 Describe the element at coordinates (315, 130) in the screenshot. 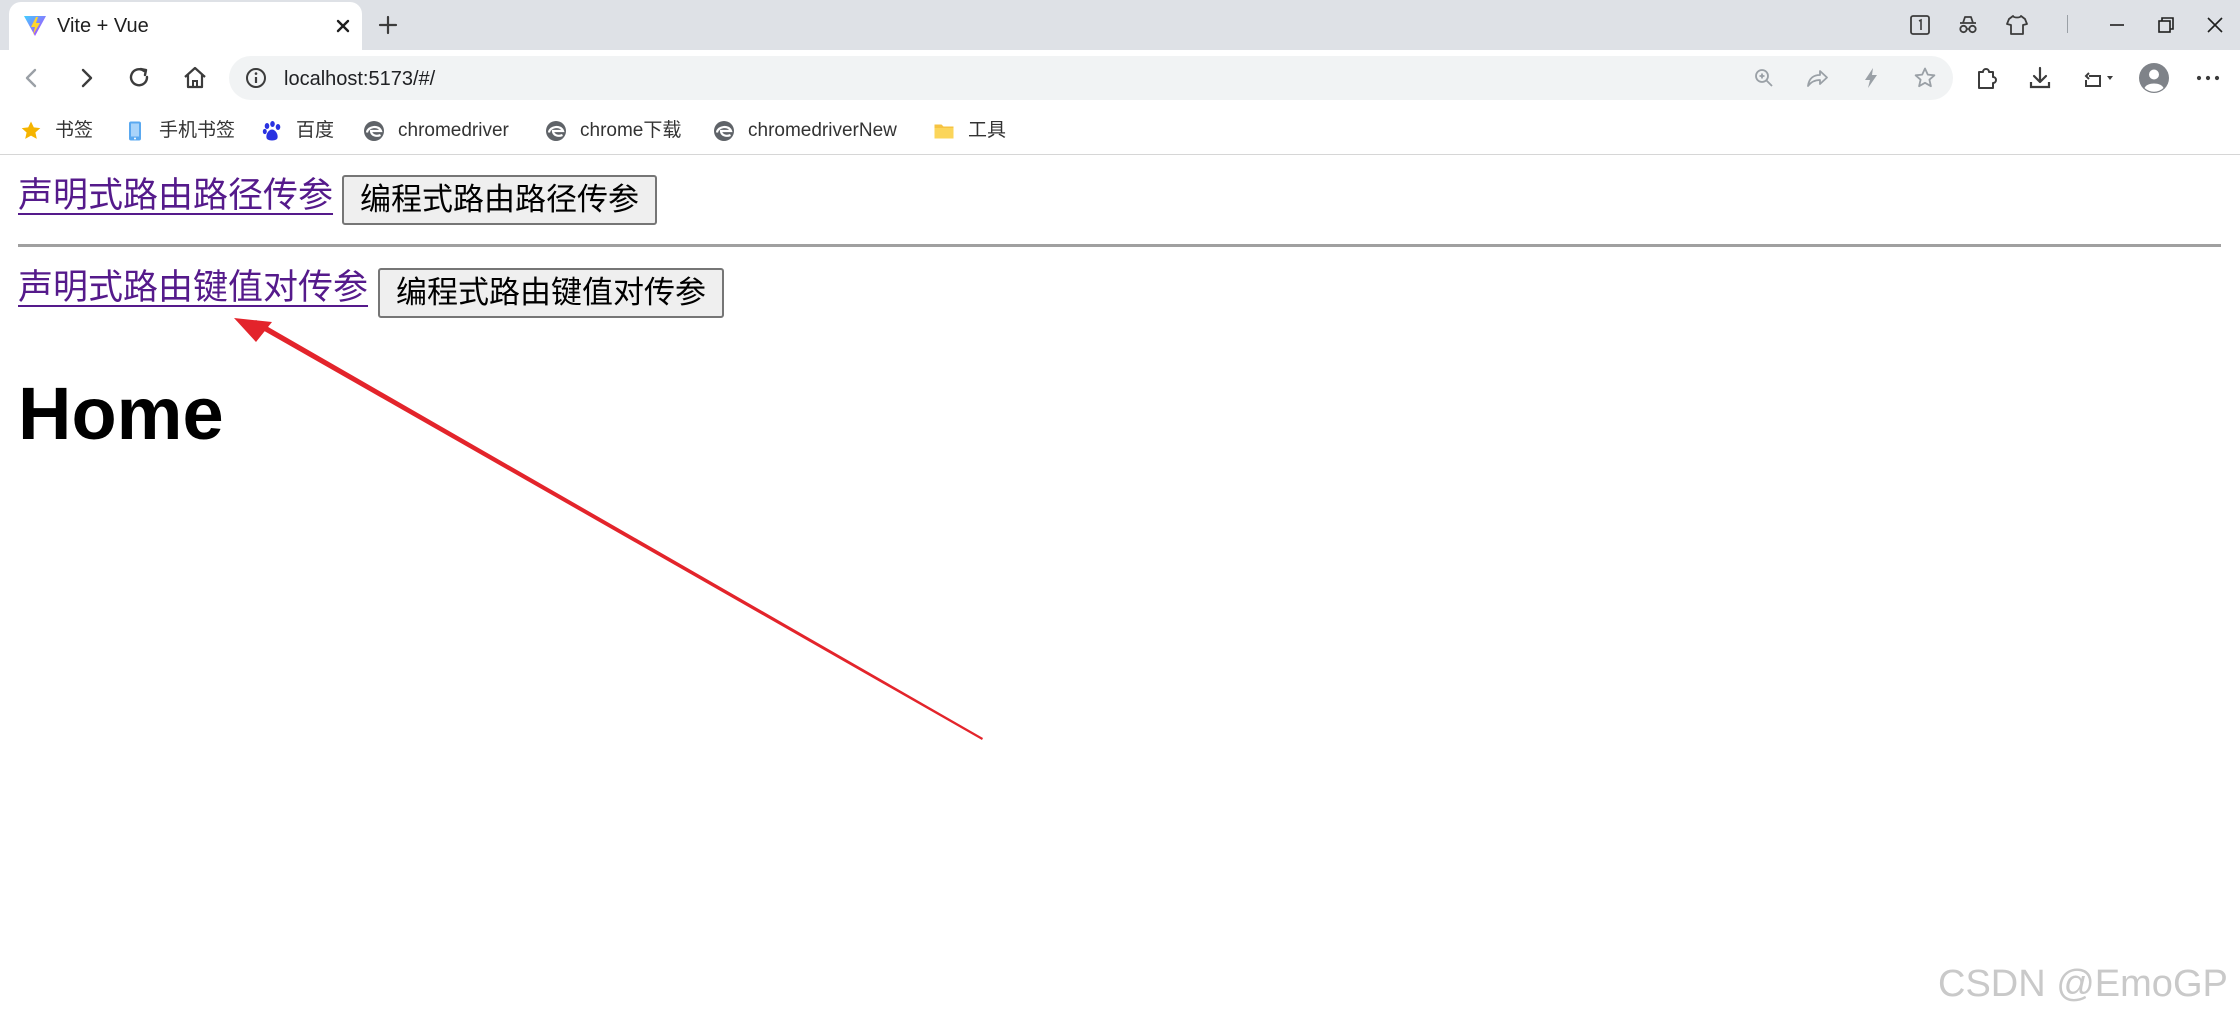

I see `bookmark-label: 百度` at that location.